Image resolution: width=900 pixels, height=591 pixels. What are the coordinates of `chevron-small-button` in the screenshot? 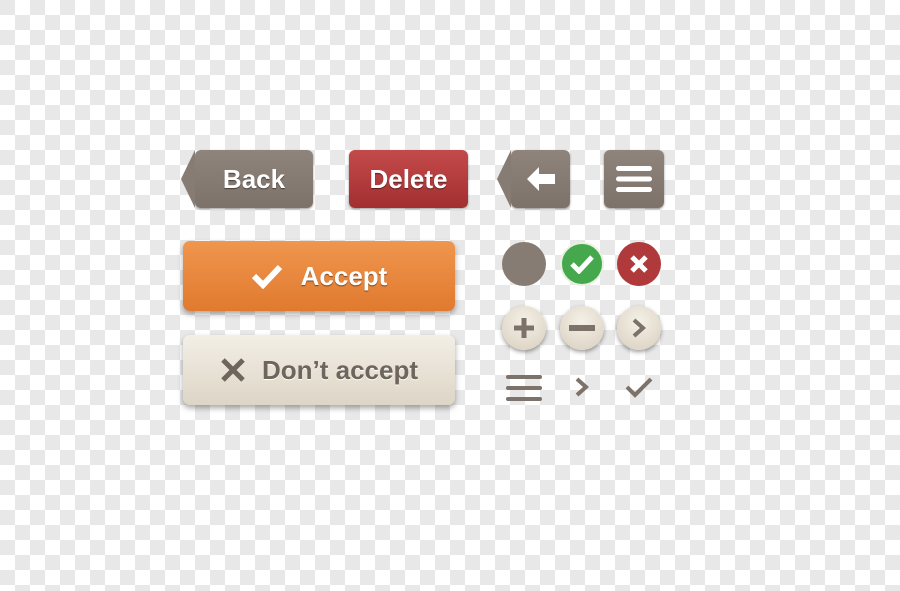 It's located at (582, 387).